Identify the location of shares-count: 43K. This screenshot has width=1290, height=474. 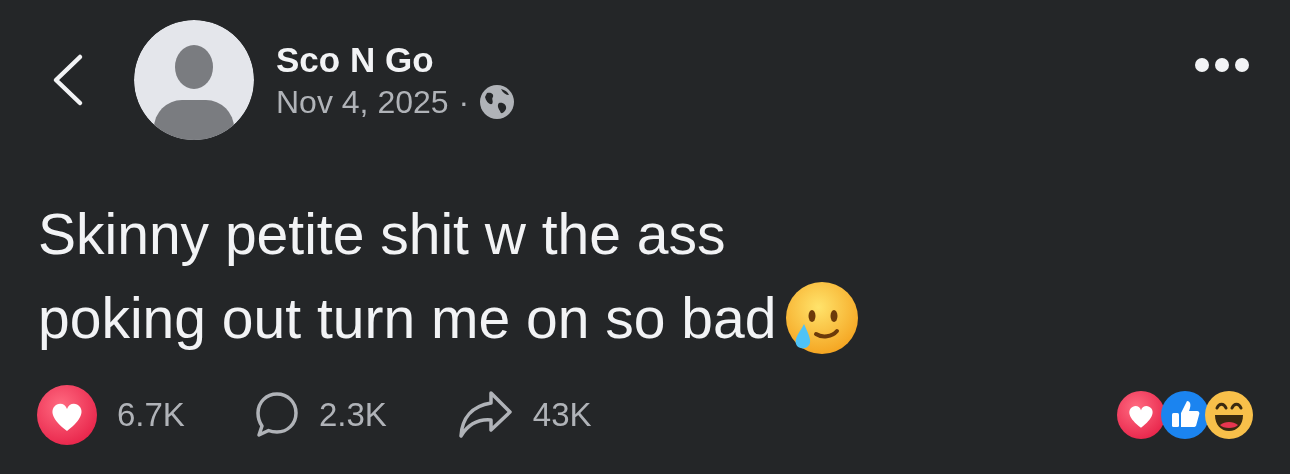
(562, 415).